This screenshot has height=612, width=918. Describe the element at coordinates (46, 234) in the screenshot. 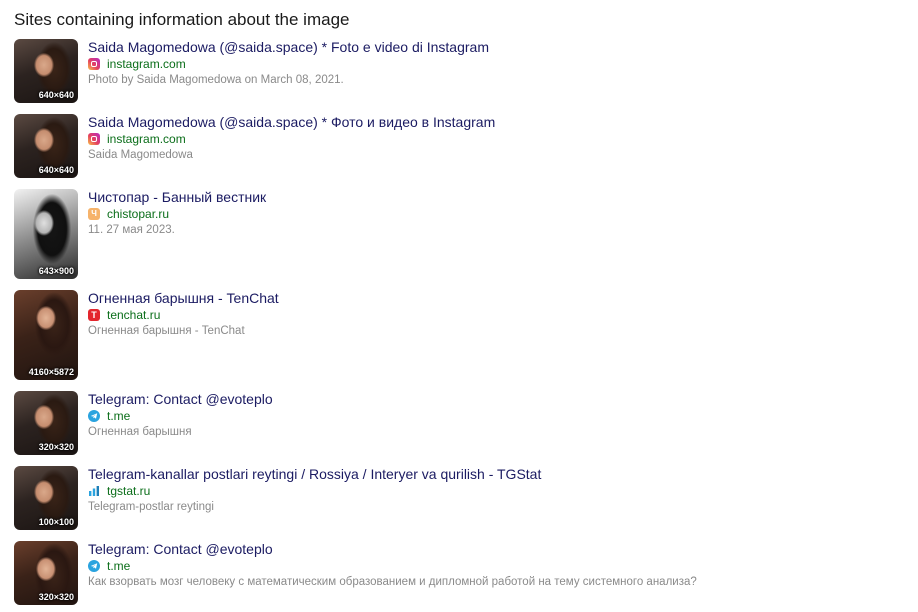

I see `result-thumbnail: 643×900` at that location.